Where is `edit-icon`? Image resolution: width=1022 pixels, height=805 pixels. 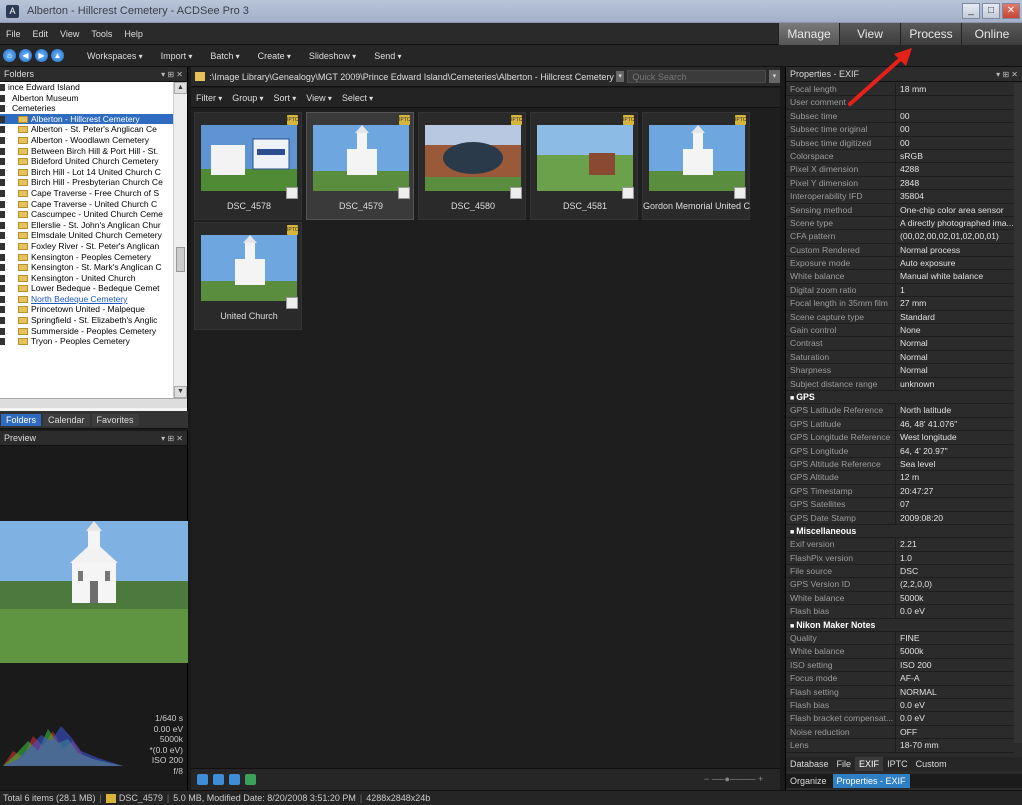 edit-icon is located at coordinates (234, 779).